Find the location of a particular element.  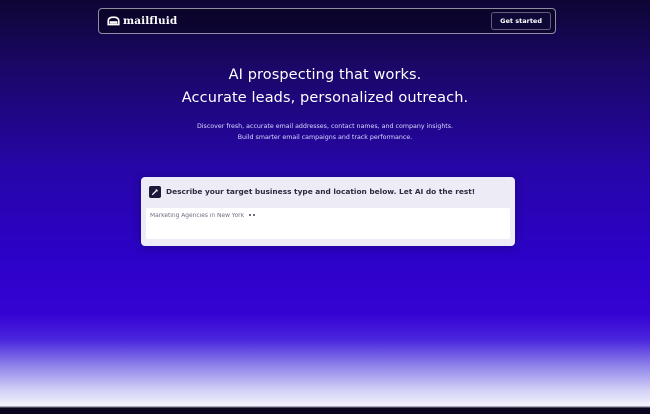

typing-indicator-icon is located at coordinates (252, 215).